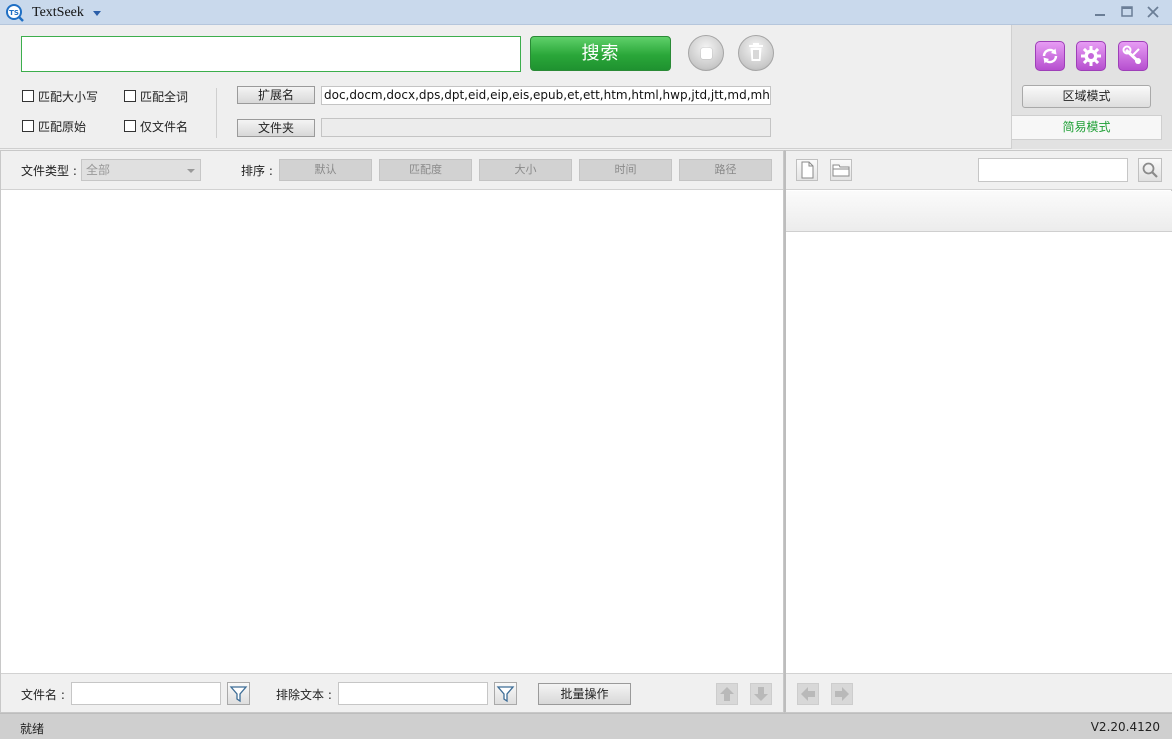  Describe the element at coordinates (625, 170) in the screenshot. I see `sort-time-button: 时间` at that location.